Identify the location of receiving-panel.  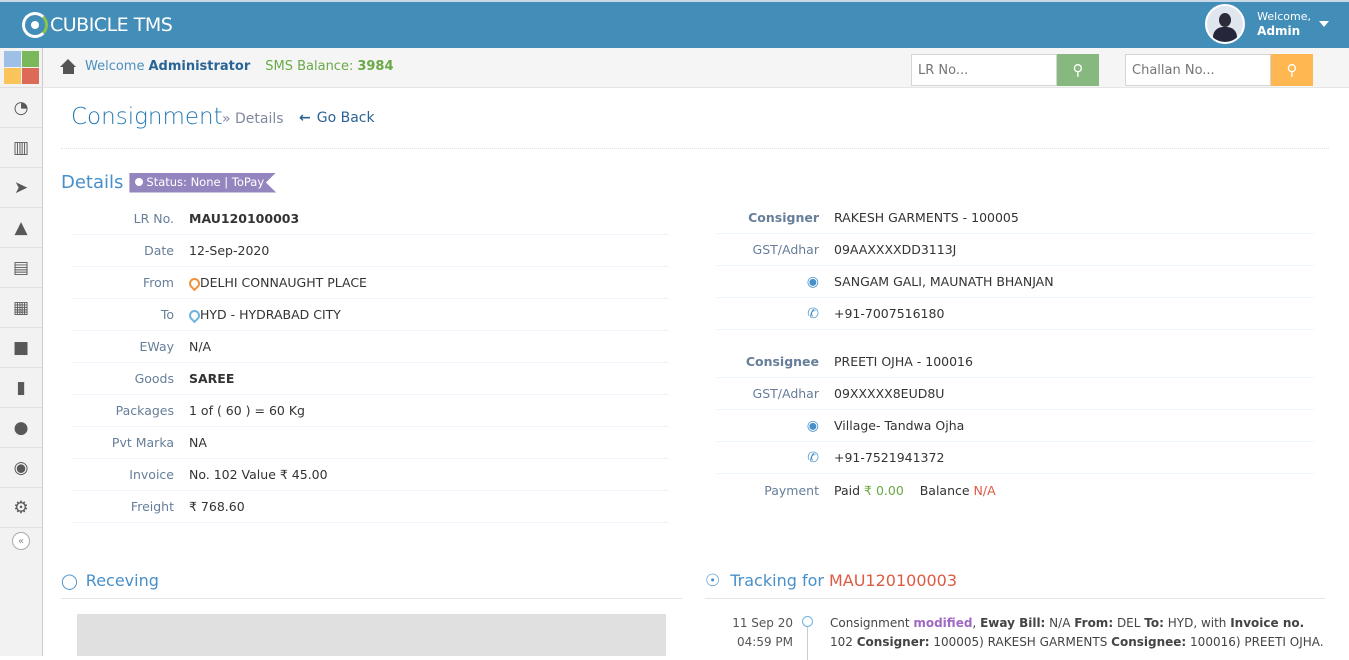
(371, 635).